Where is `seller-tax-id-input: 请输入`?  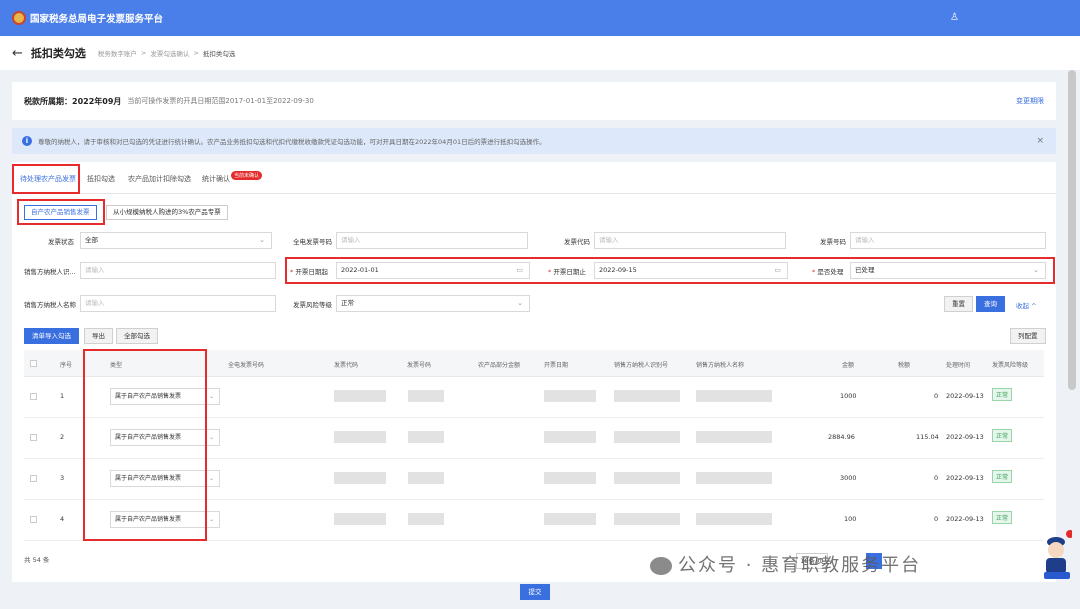
seller-tax-id-input: 请输入 is located at coordinates (178, 270).